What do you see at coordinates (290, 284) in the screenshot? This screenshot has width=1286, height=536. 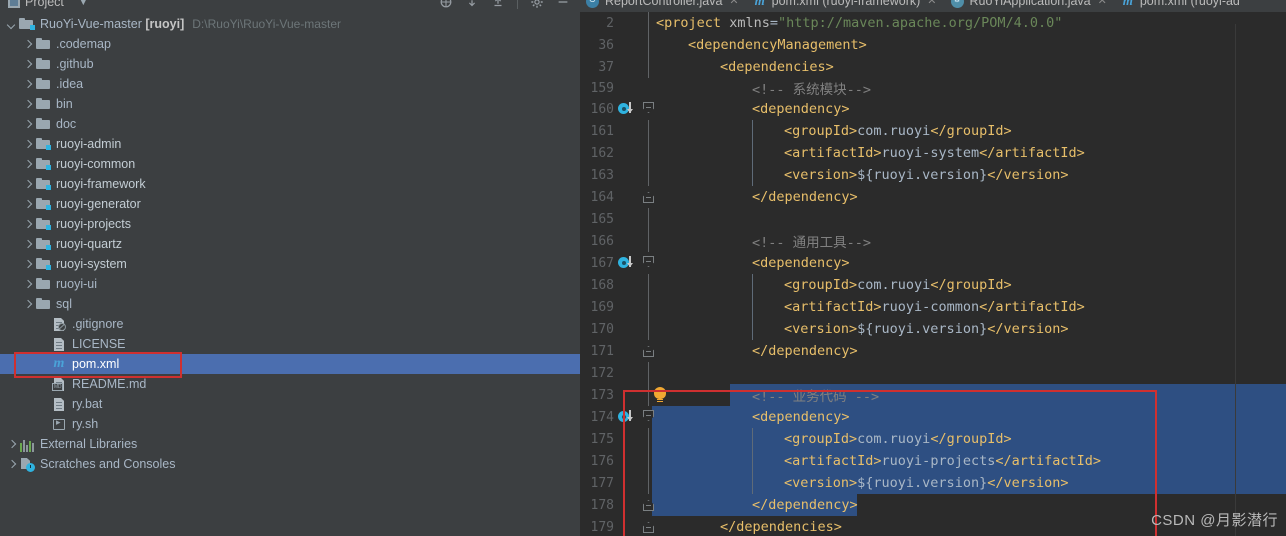 I see `tree-row-ruoyi-ui: ruoyi-ui` at bounding box center [290, 284].